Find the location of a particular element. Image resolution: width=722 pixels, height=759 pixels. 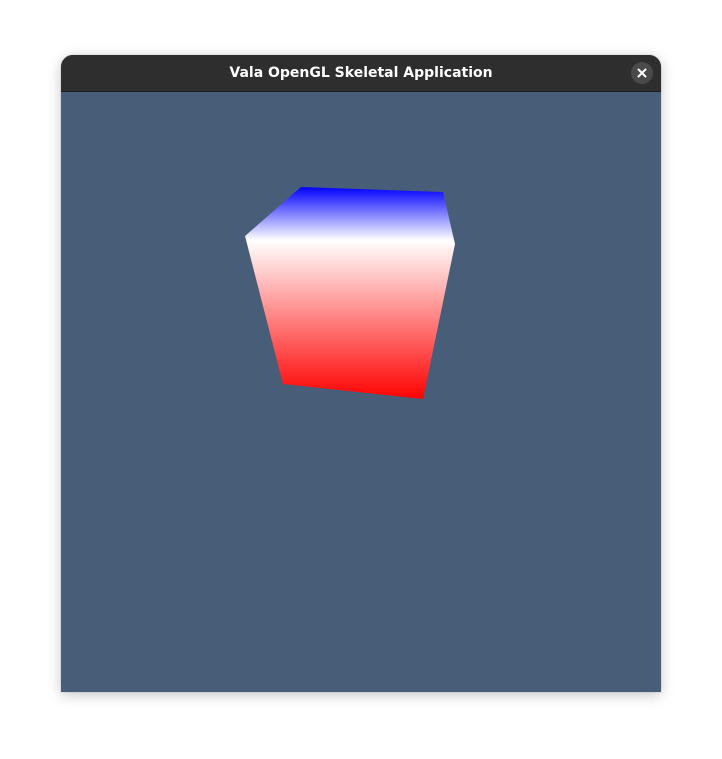

close-button is located at coordinates (642, 73).